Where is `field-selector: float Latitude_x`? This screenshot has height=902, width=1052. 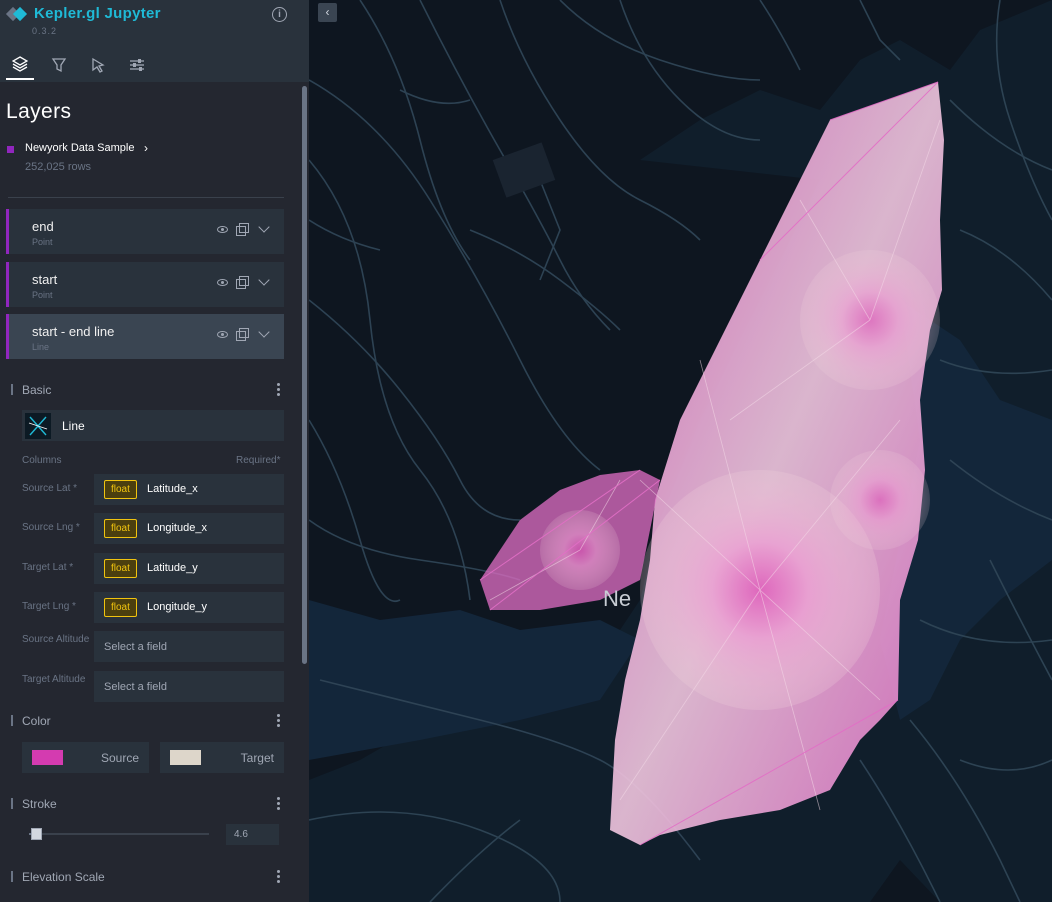
field-selector: float Latitude_x is located at coordinates (189, 489).